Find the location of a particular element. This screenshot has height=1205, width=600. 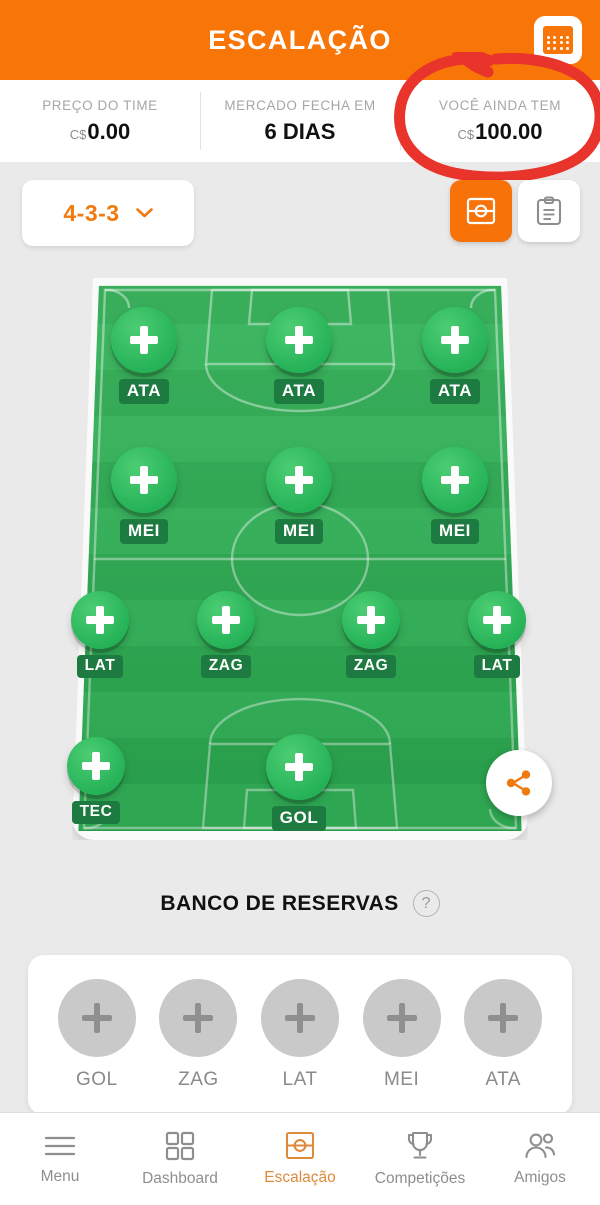

hamburger-menu-icon is located at coordinates (60, 1145).